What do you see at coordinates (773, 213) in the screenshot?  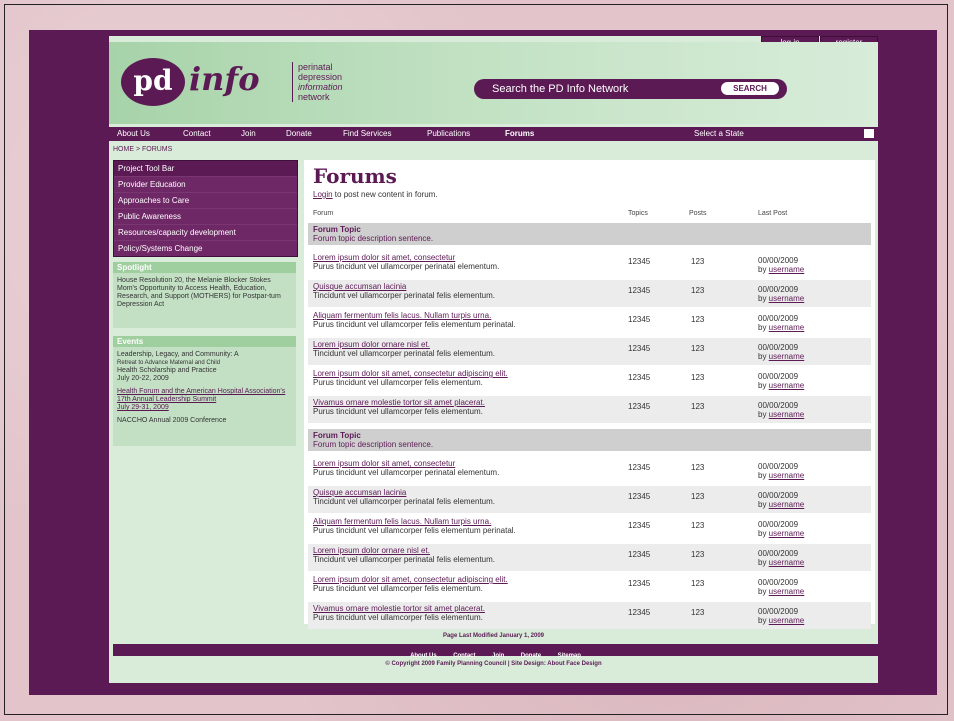 I see `column-header-last-post: Last Post` at bounding box center [773, 213].